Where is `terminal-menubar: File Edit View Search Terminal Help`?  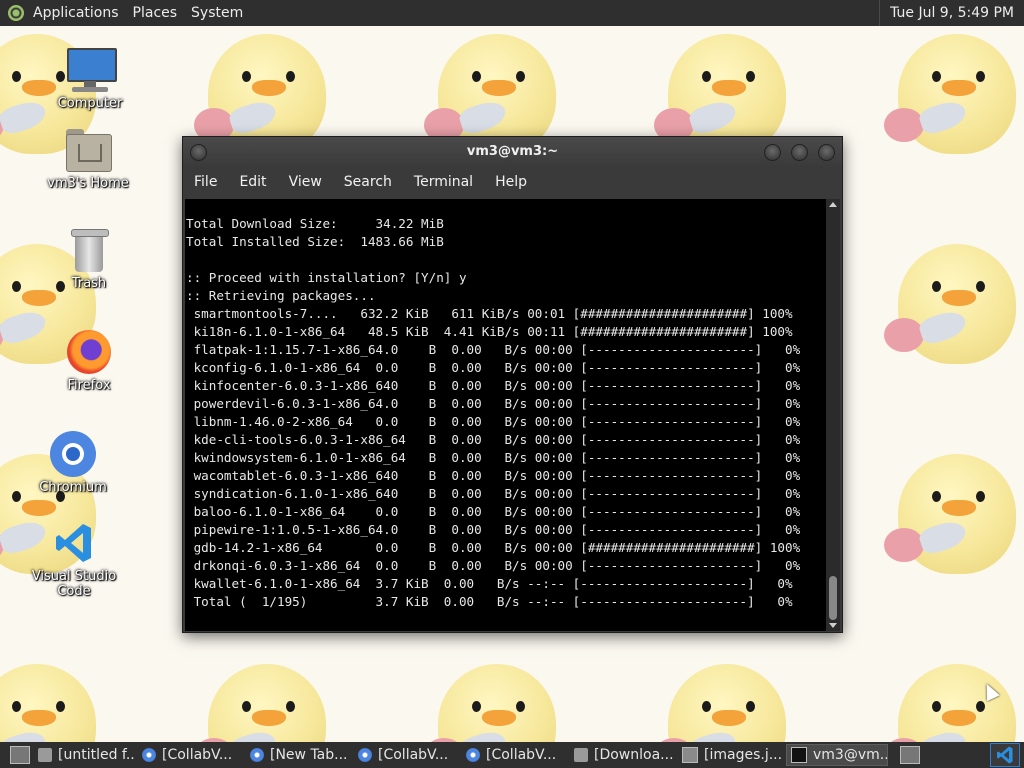 terminal-menubar: File Edit View Search Terminal Help is located at coordinates (512, 182).